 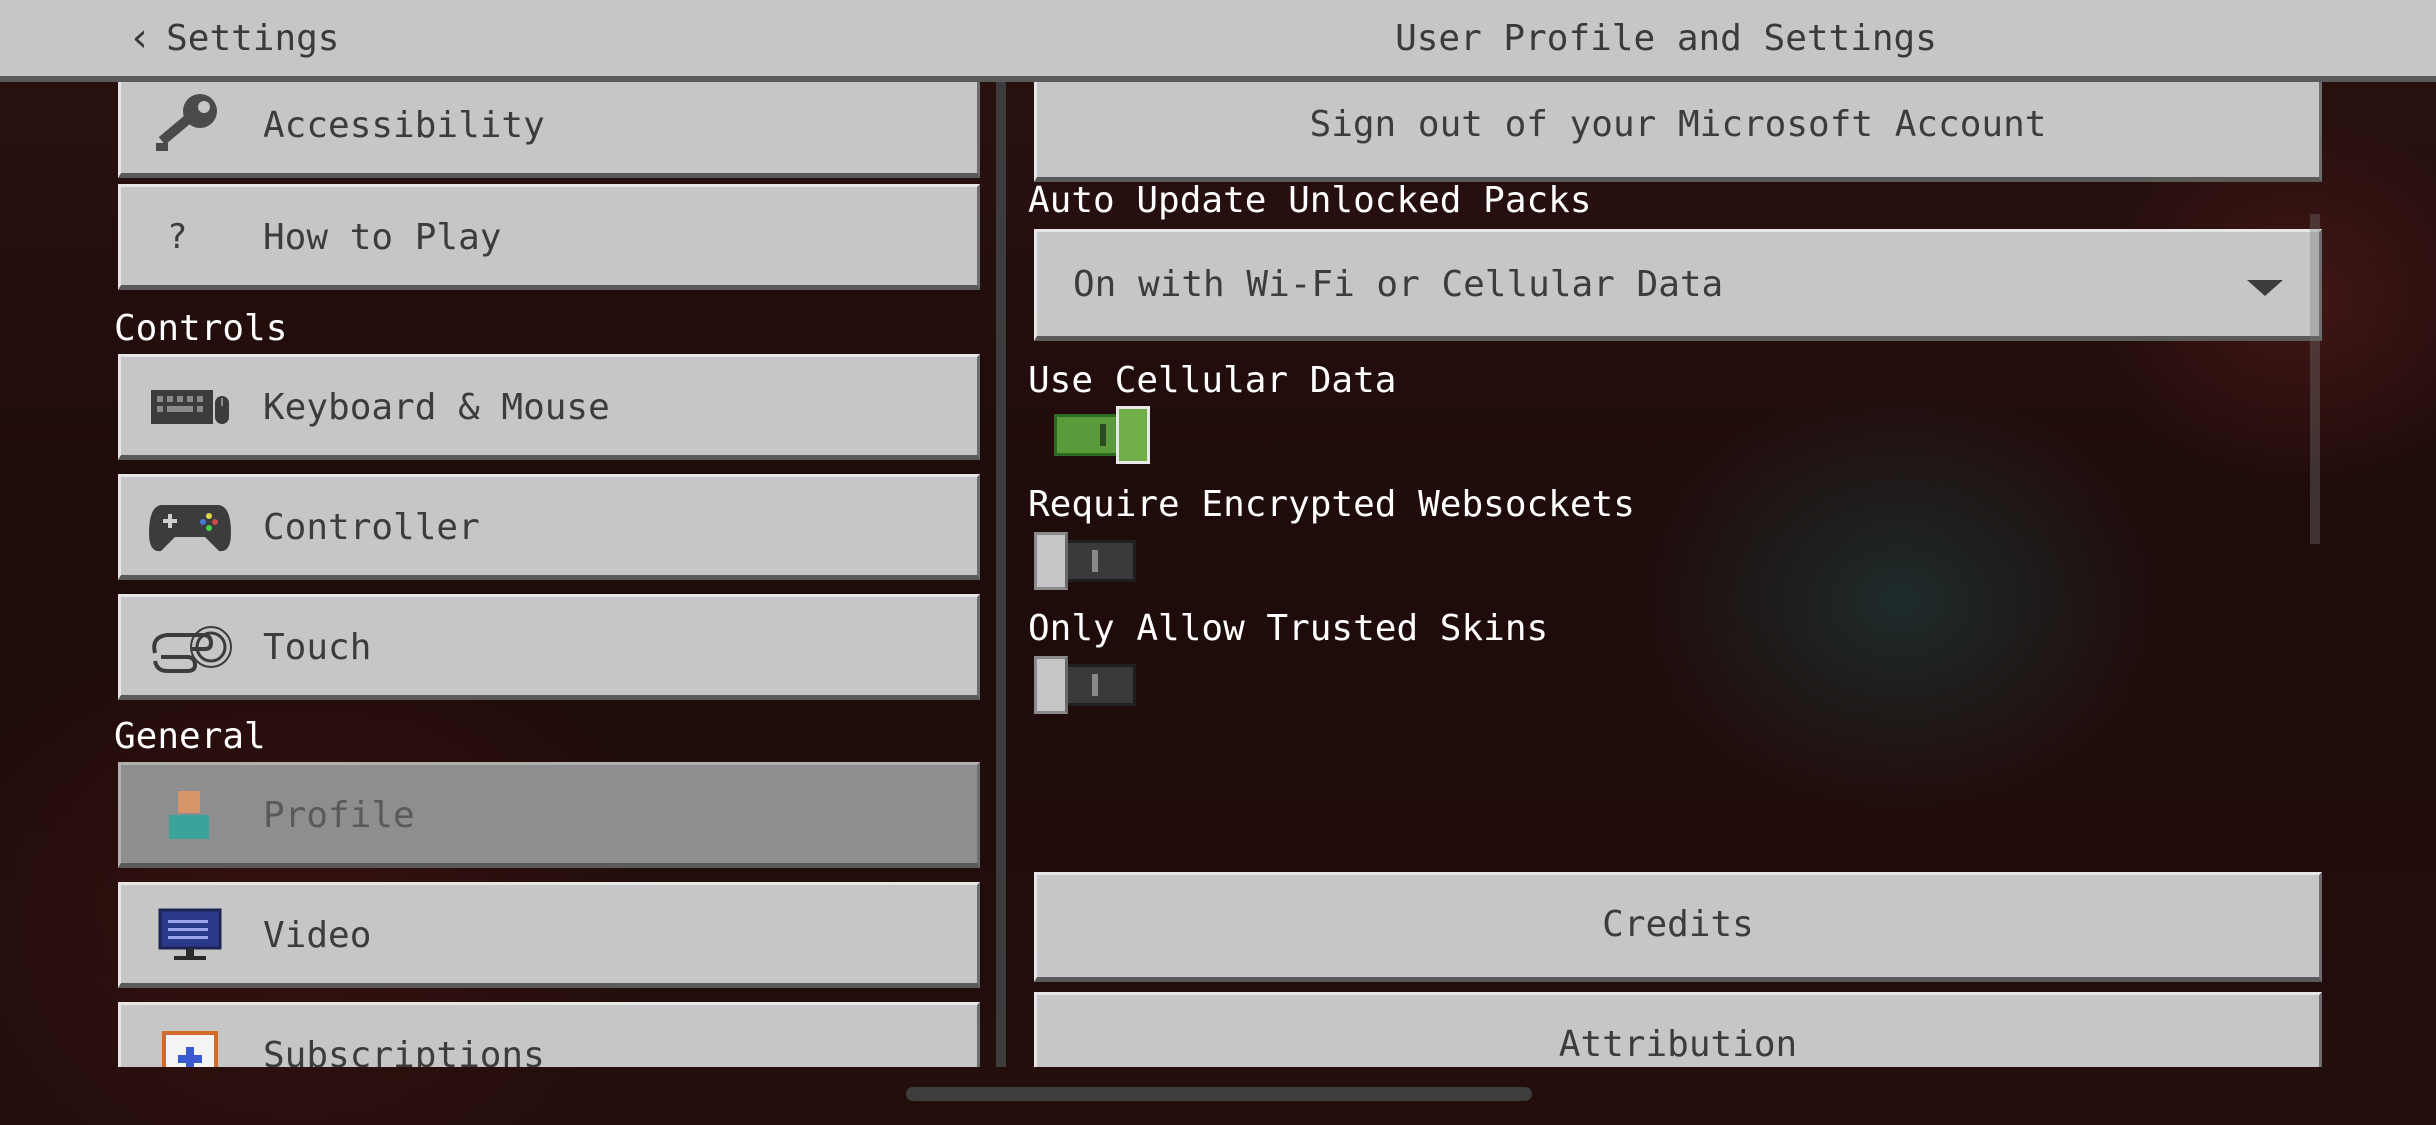 I want to click on sidebar-item-label: Video, so click(x=317, y=935).